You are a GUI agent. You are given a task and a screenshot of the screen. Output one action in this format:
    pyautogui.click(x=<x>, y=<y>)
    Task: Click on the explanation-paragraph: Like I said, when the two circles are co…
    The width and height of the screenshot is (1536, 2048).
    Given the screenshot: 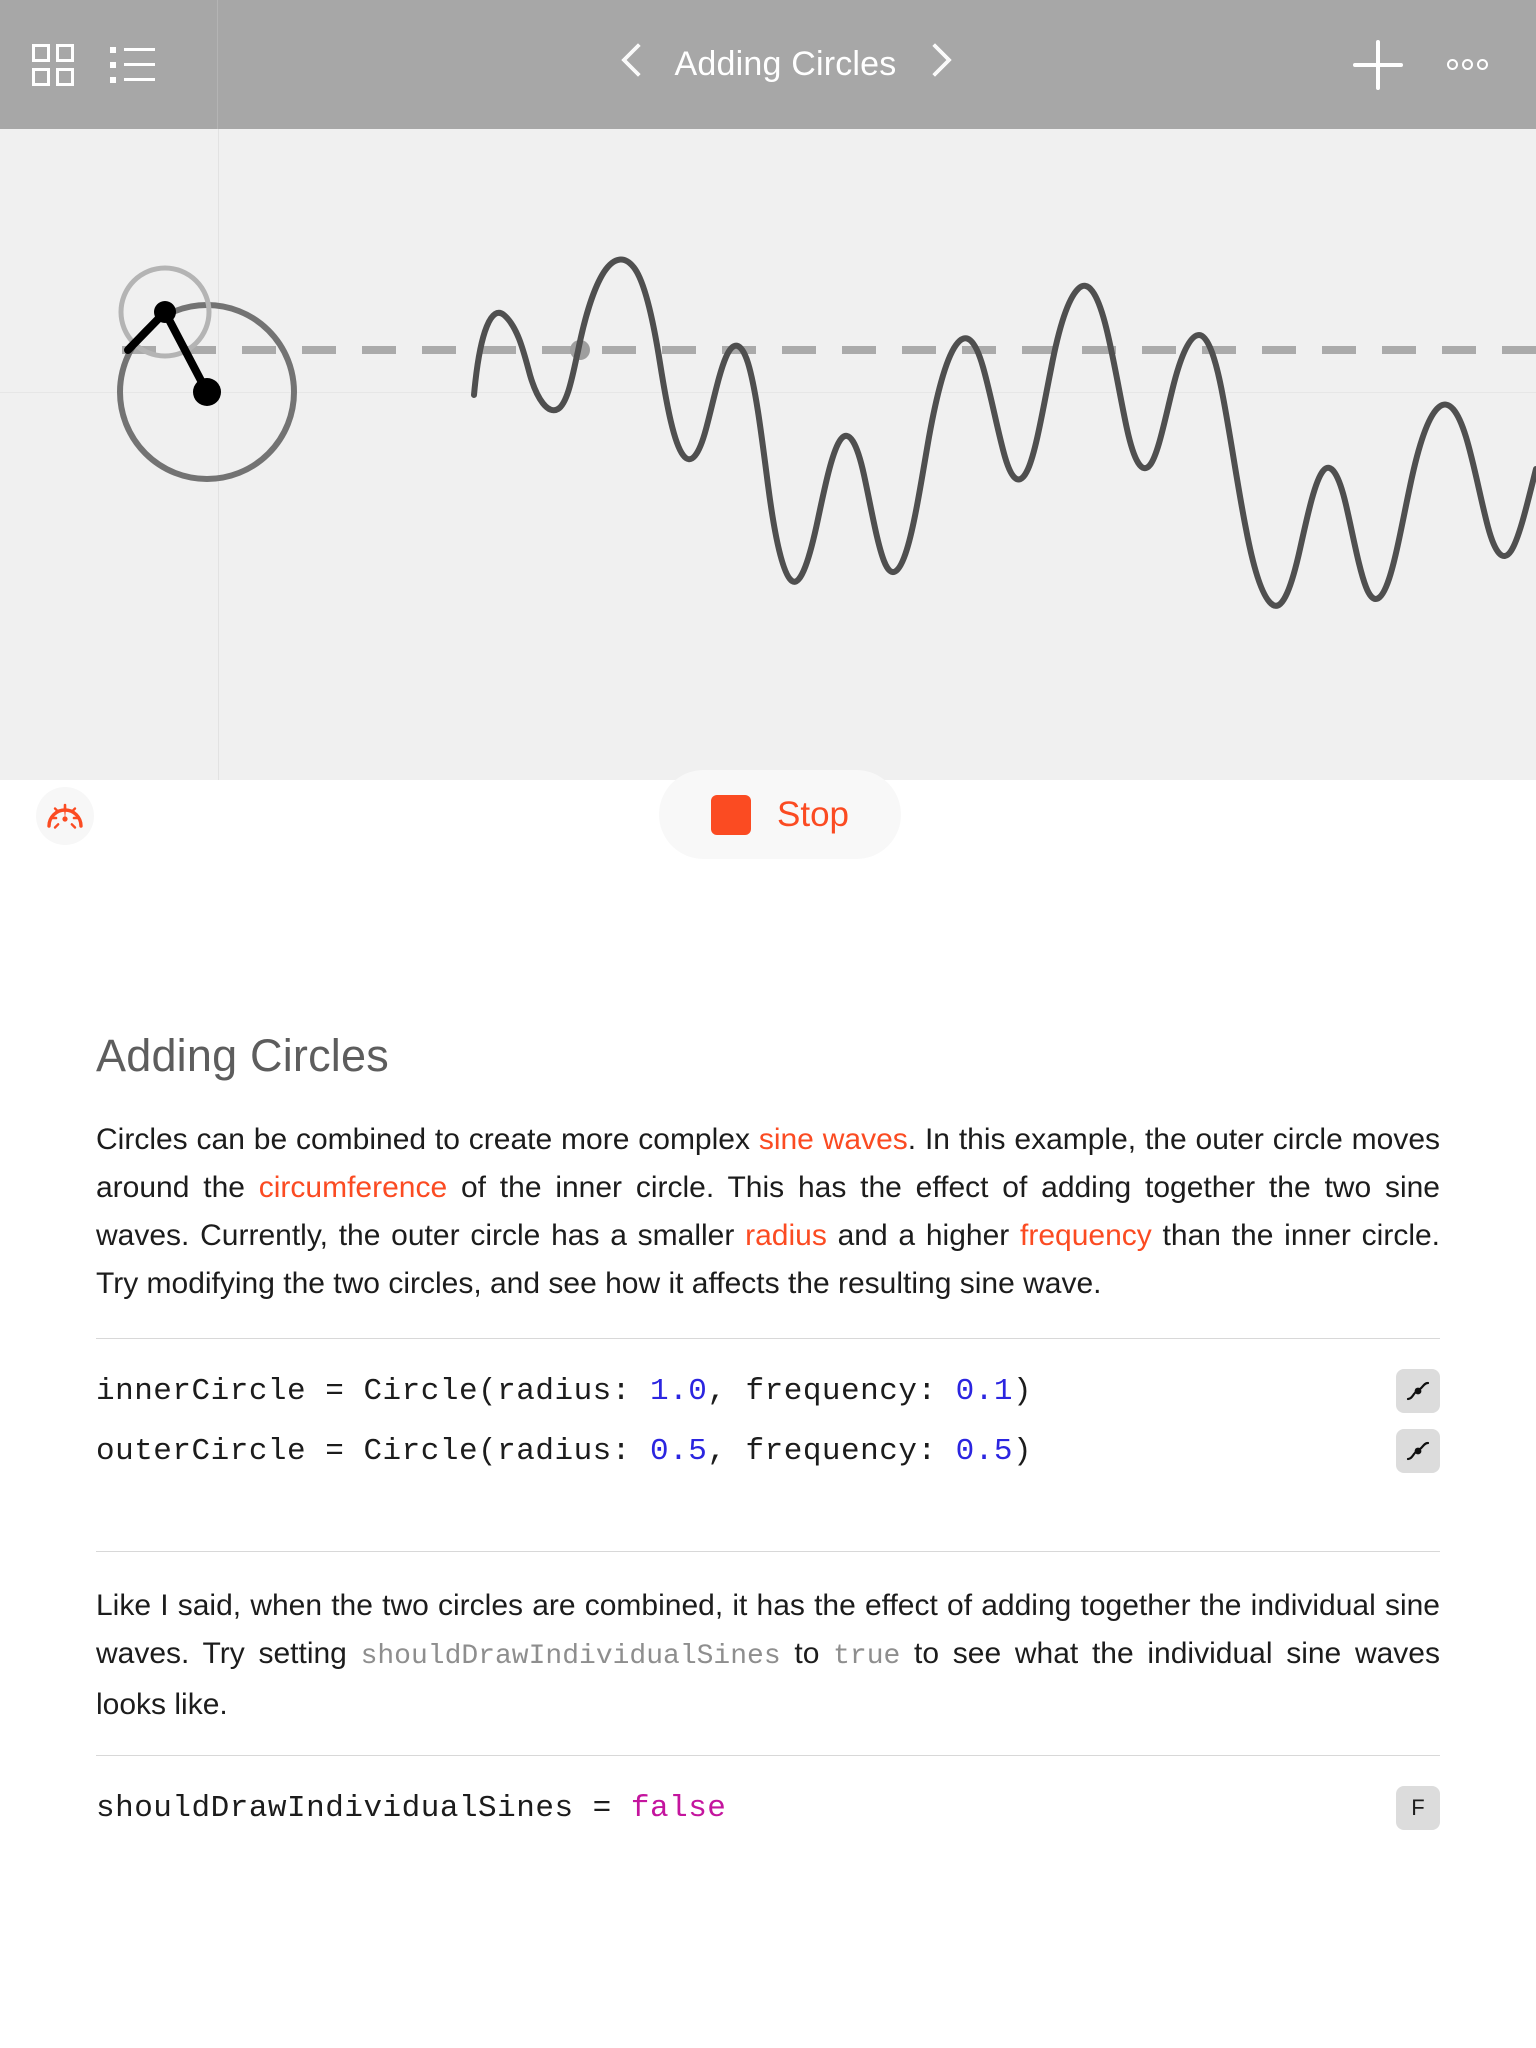 What is the action you would take?
    pyautogui.click(x=768, y=1655)
    